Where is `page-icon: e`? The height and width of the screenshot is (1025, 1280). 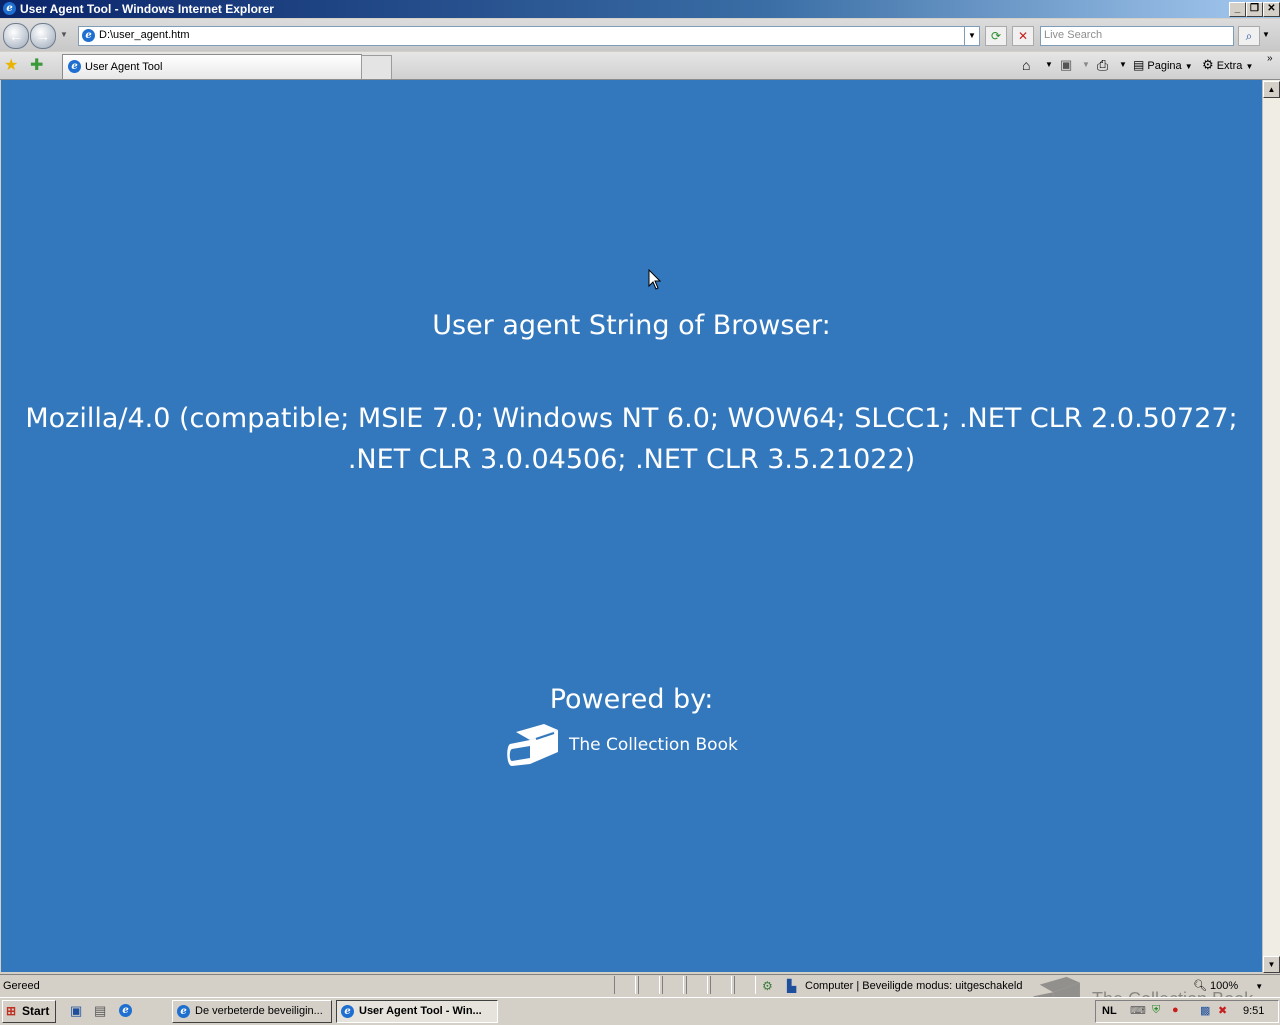
page-icon: e is located at coordinates (88, 35).